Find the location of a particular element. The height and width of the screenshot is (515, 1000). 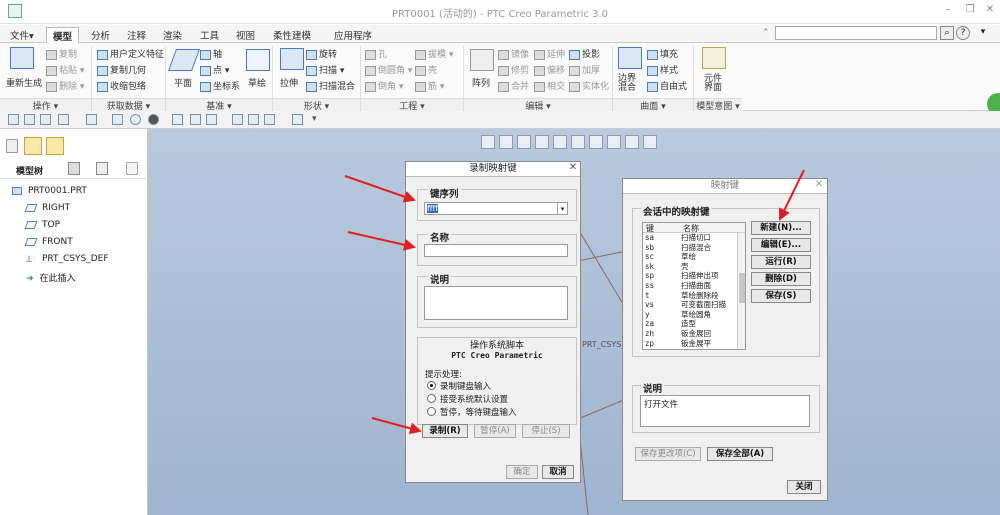

plane-button: 平面 is located at coordinates (183, 82).